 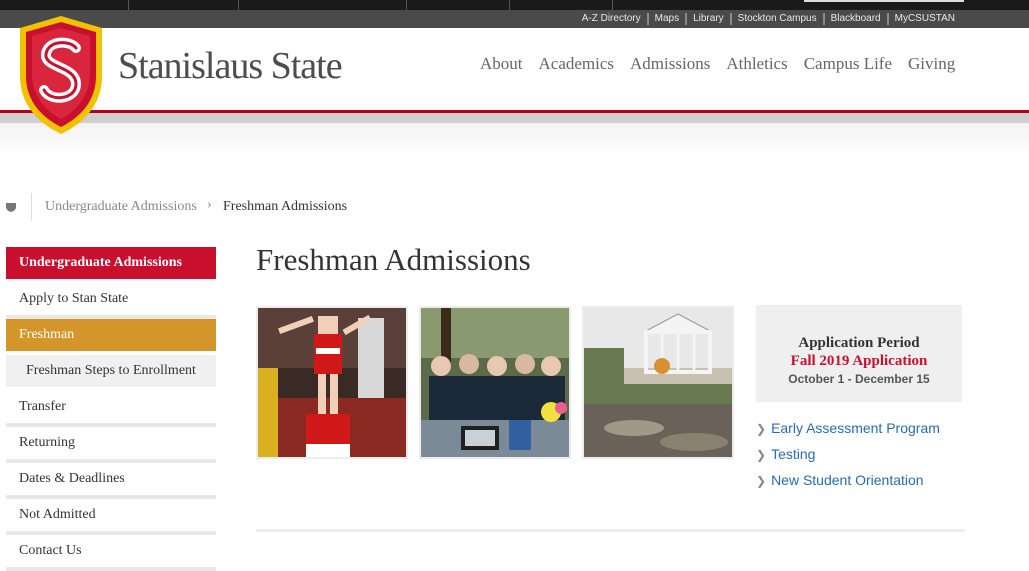 I want to click on sidebar-item-freshman-steps-to-enrollment: Freshman Steps to Enrollment, so click(x=111, y=373).